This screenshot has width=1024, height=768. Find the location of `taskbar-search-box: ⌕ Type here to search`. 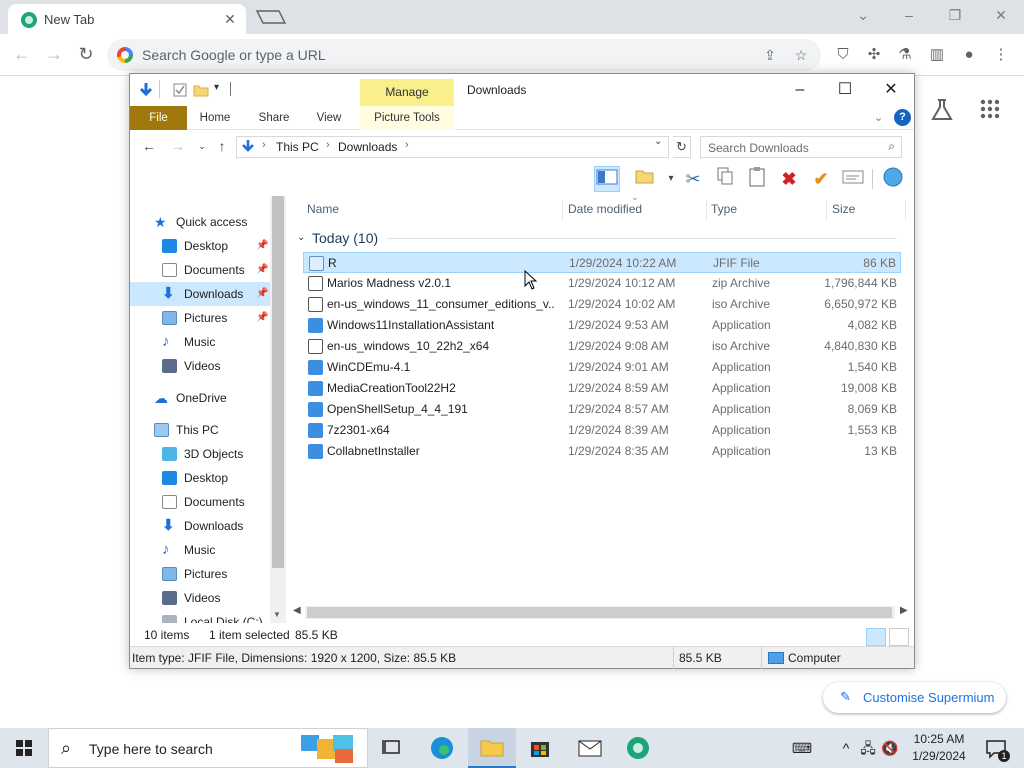

taskbar-search-box: ⌕ Type here to search is located at coordinates (208, 748).